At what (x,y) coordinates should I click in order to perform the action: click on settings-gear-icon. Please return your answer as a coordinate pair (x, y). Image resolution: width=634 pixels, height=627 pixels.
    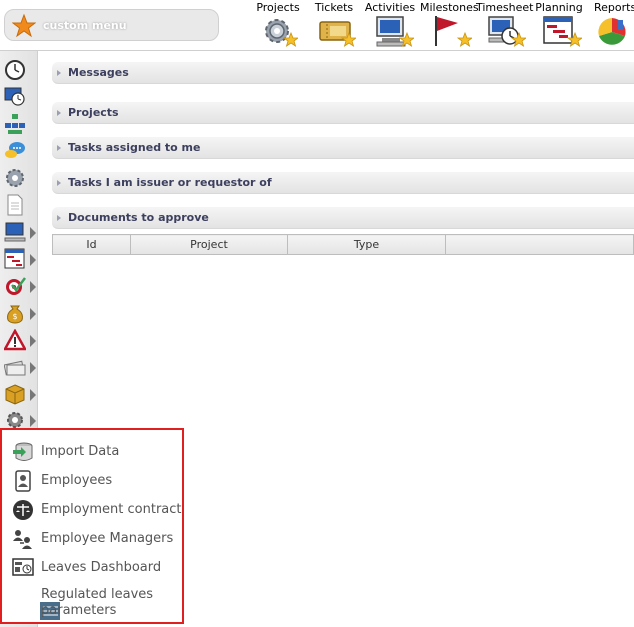
    Looking at the image, I should click on (15, 178).